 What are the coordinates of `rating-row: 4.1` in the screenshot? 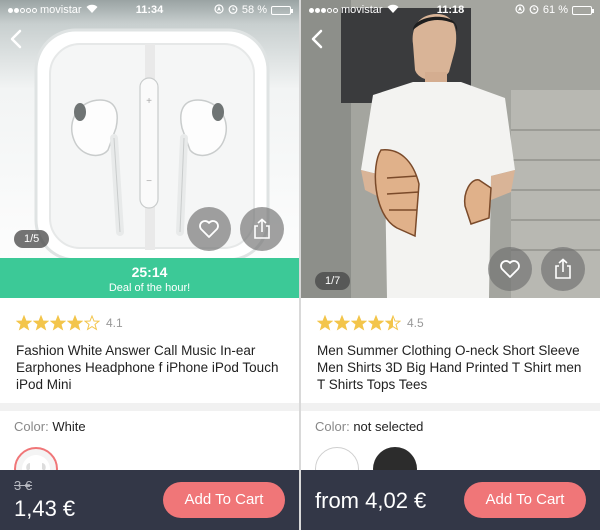 It's located at (149, 323).